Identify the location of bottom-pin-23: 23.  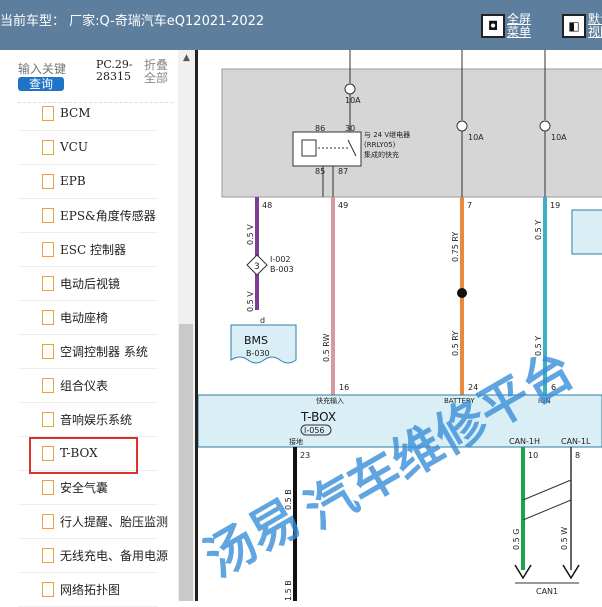
(305, 455).